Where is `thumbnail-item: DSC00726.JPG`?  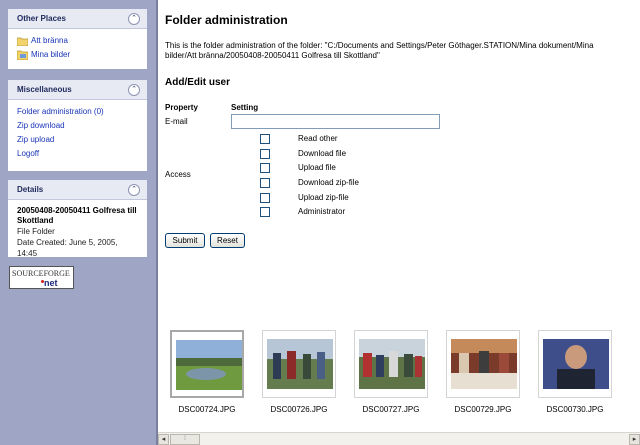 thumbnail-item: DSC00726.JPG is located at coordinates (299, 375).